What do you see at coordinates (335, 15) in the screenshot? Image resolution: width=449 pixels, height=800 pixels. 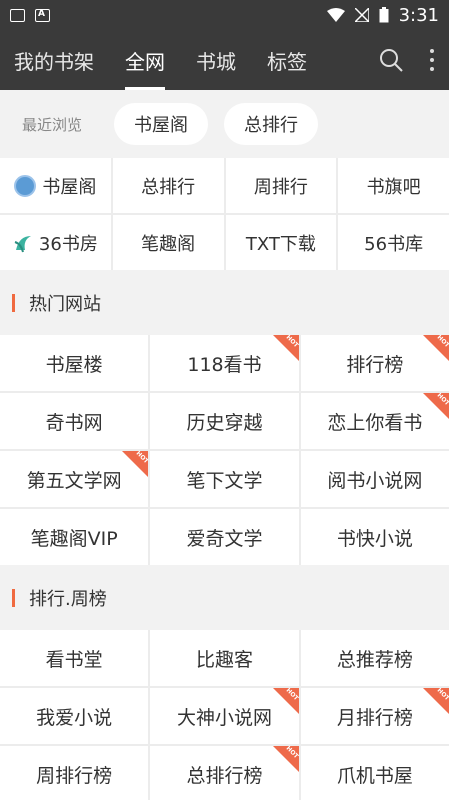 I see `wifi-icon` at bounding box center [335, 15].